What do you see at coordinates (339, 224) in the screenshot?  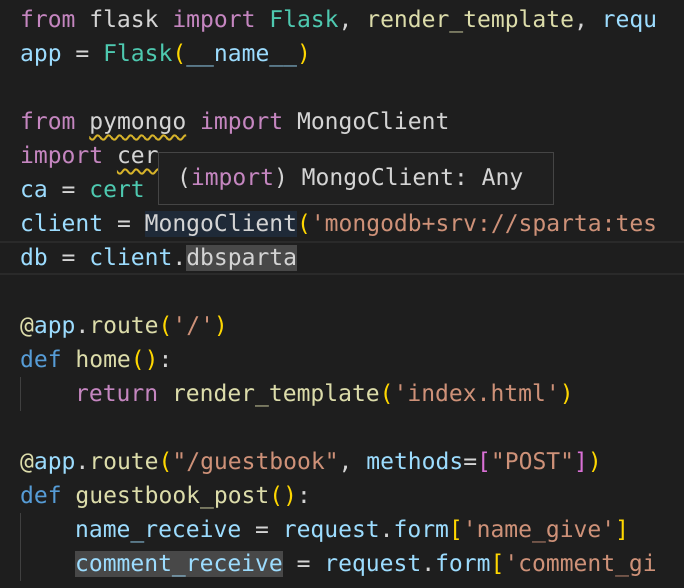 I see `code-line: client = MongoClient('mongodb+srv://sparta:tes` at bounding box center [339, 224].